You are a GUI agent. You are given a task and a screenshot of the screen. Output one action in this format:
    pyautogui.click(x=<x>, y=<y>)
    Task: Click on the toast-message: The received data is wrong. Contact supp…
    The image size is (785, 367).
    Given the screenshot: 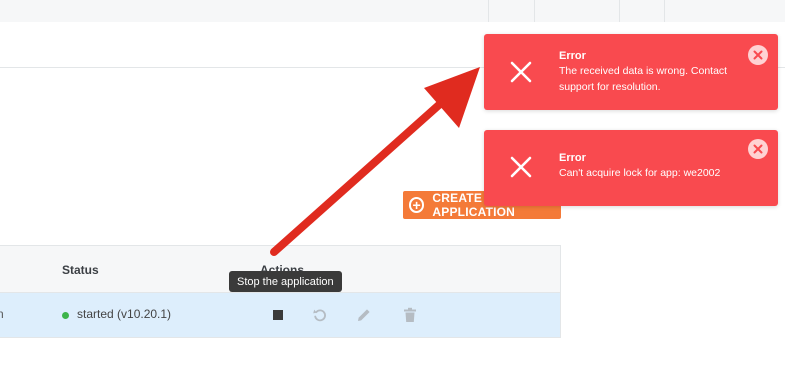 What is the action you would take?
    pyautogui.click(x=643, y=79)
    